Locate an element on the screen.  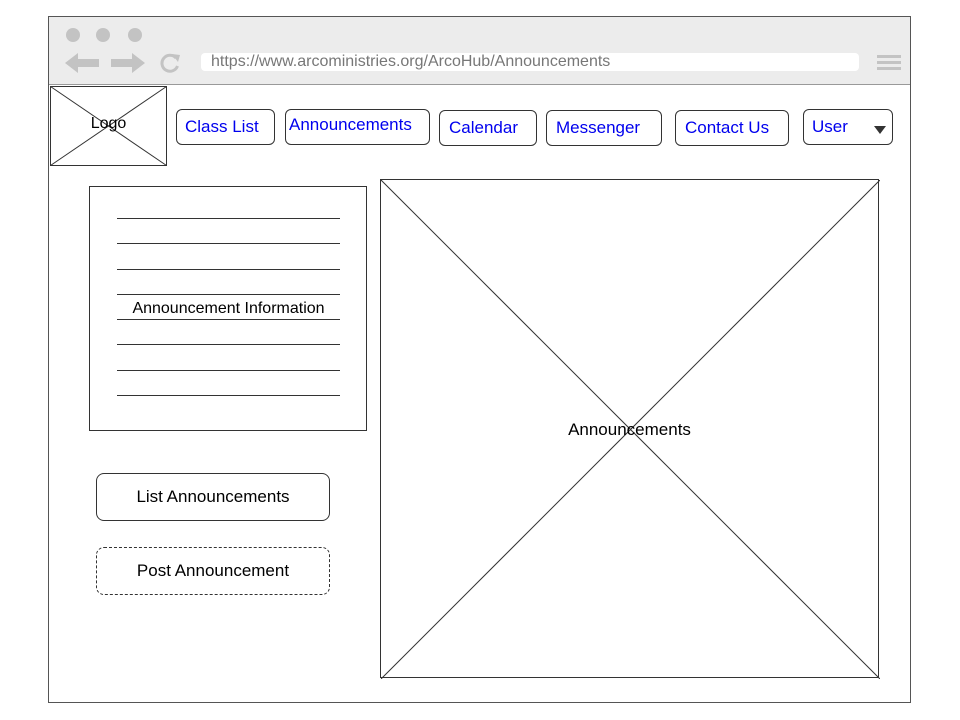
post-announcement-button: Post Announcement is located at coordinates (213, 571).